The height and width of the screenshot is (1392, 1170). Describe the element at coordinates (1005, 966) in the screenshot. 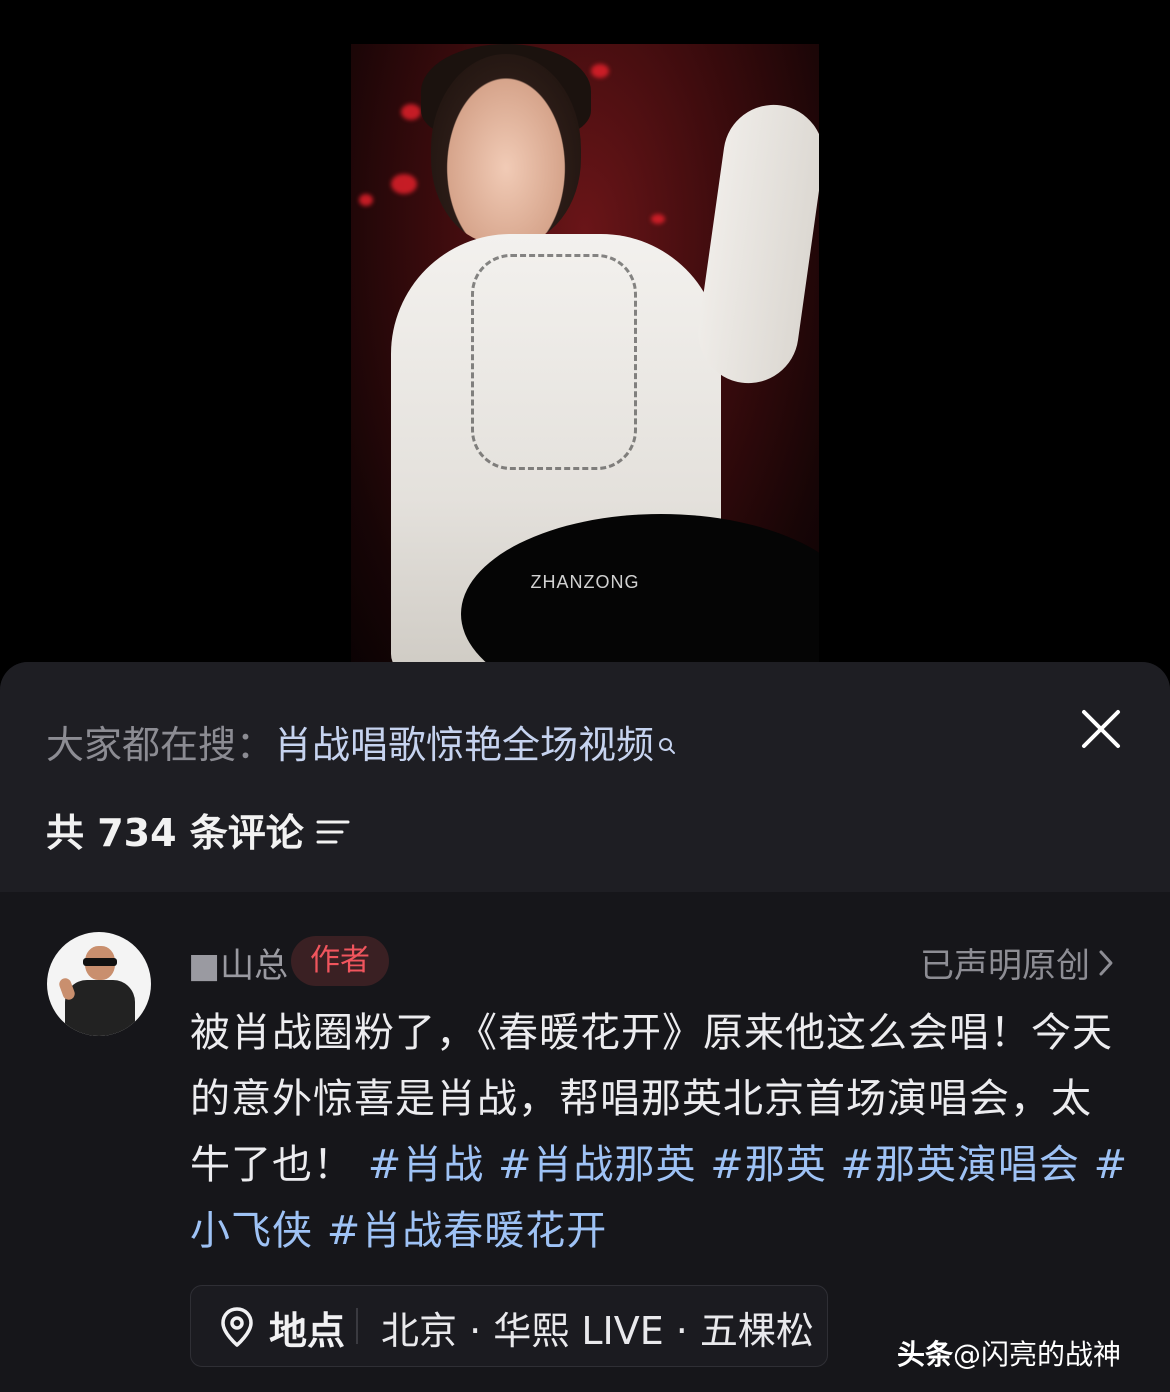

I see `original-declaration-label: 已声明原创` at that location.